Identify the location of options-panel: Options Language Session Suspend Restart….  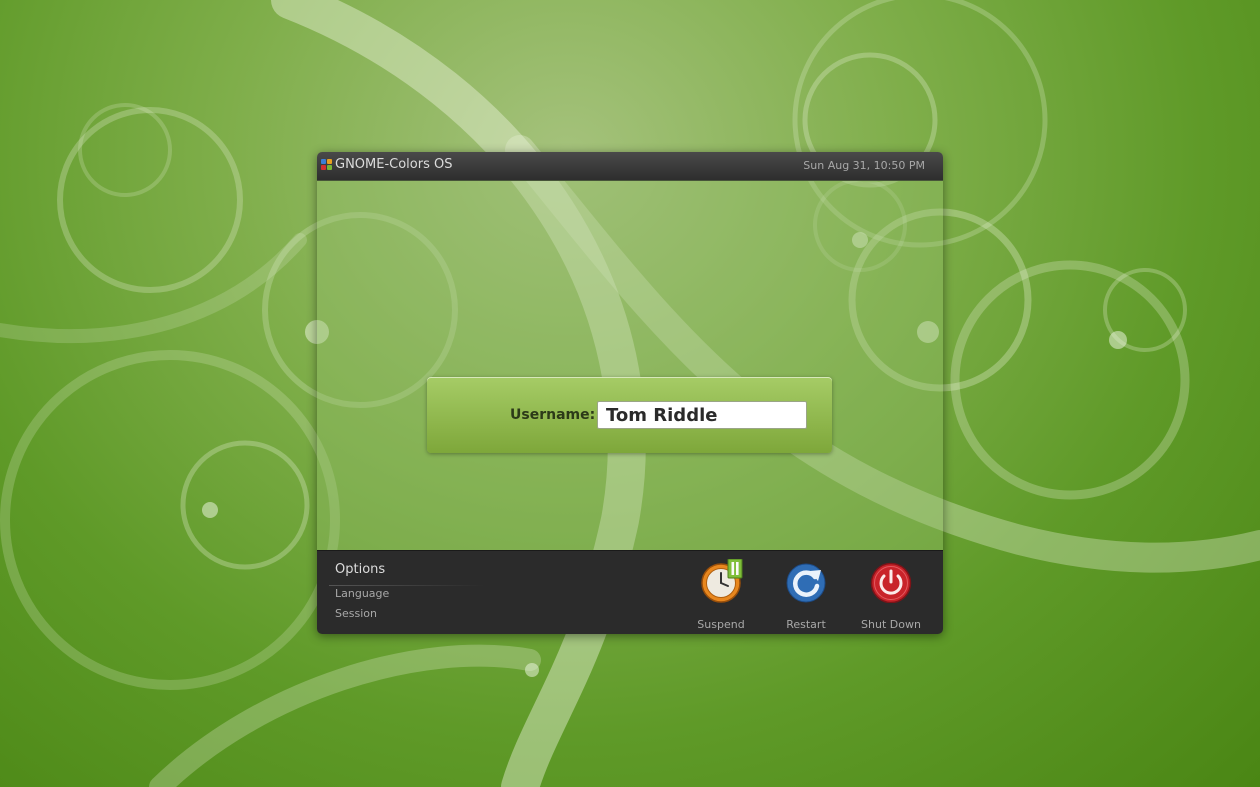
(630, 592).